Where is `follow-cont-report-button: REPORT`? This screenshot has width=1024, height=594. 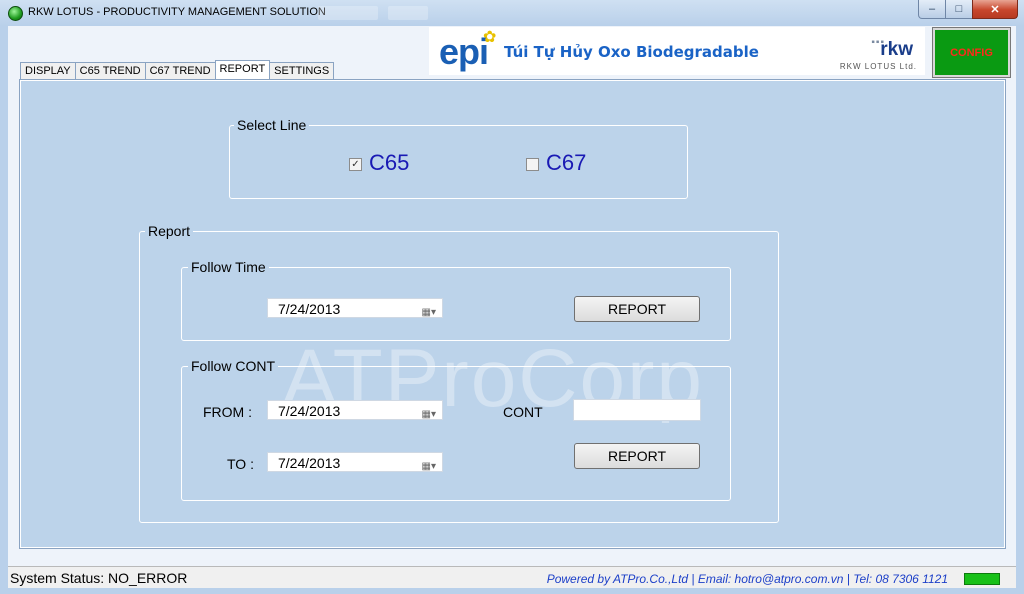 follow-cont-report-button: REPORT is located at coordinates (637, 456).